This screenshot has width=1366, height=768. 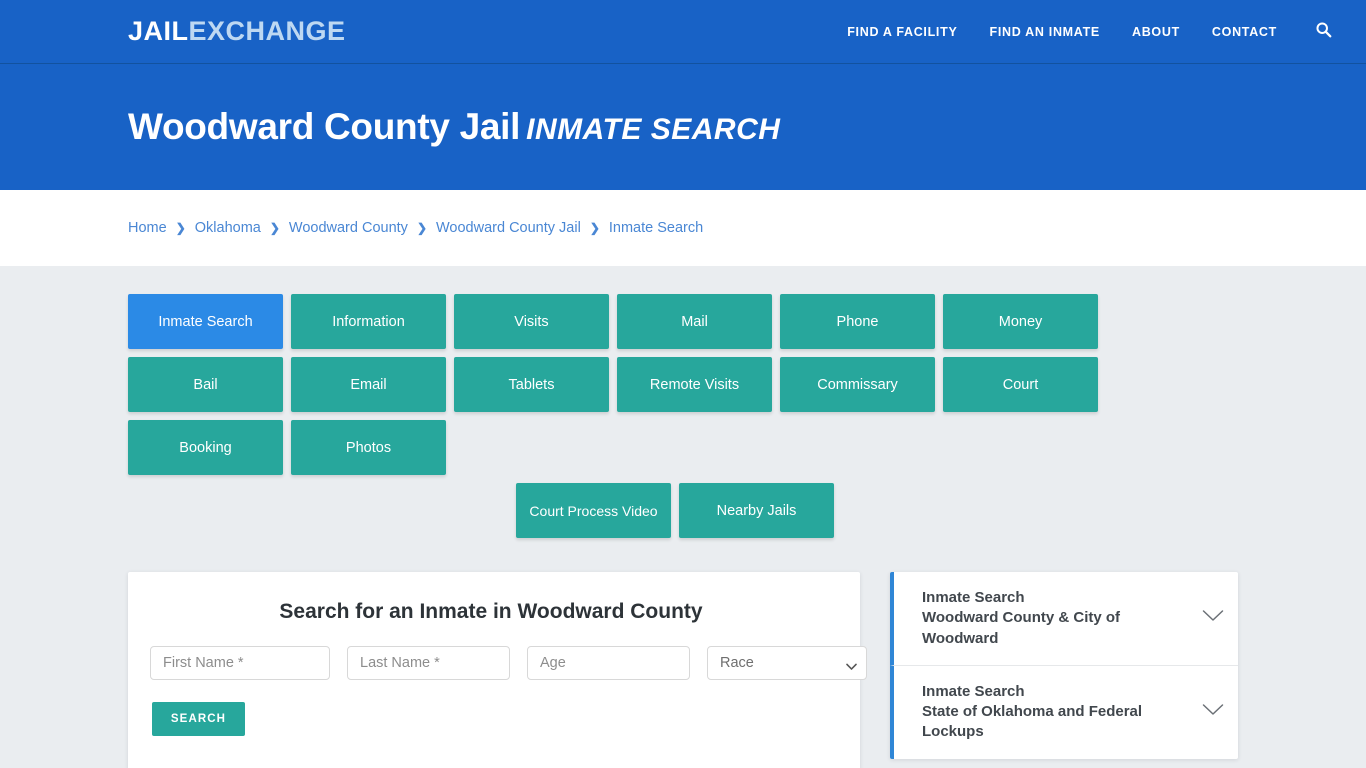 I want to click on page-title: Woodward County Jail INMATE SEARCH, so click(x=454, y=127).